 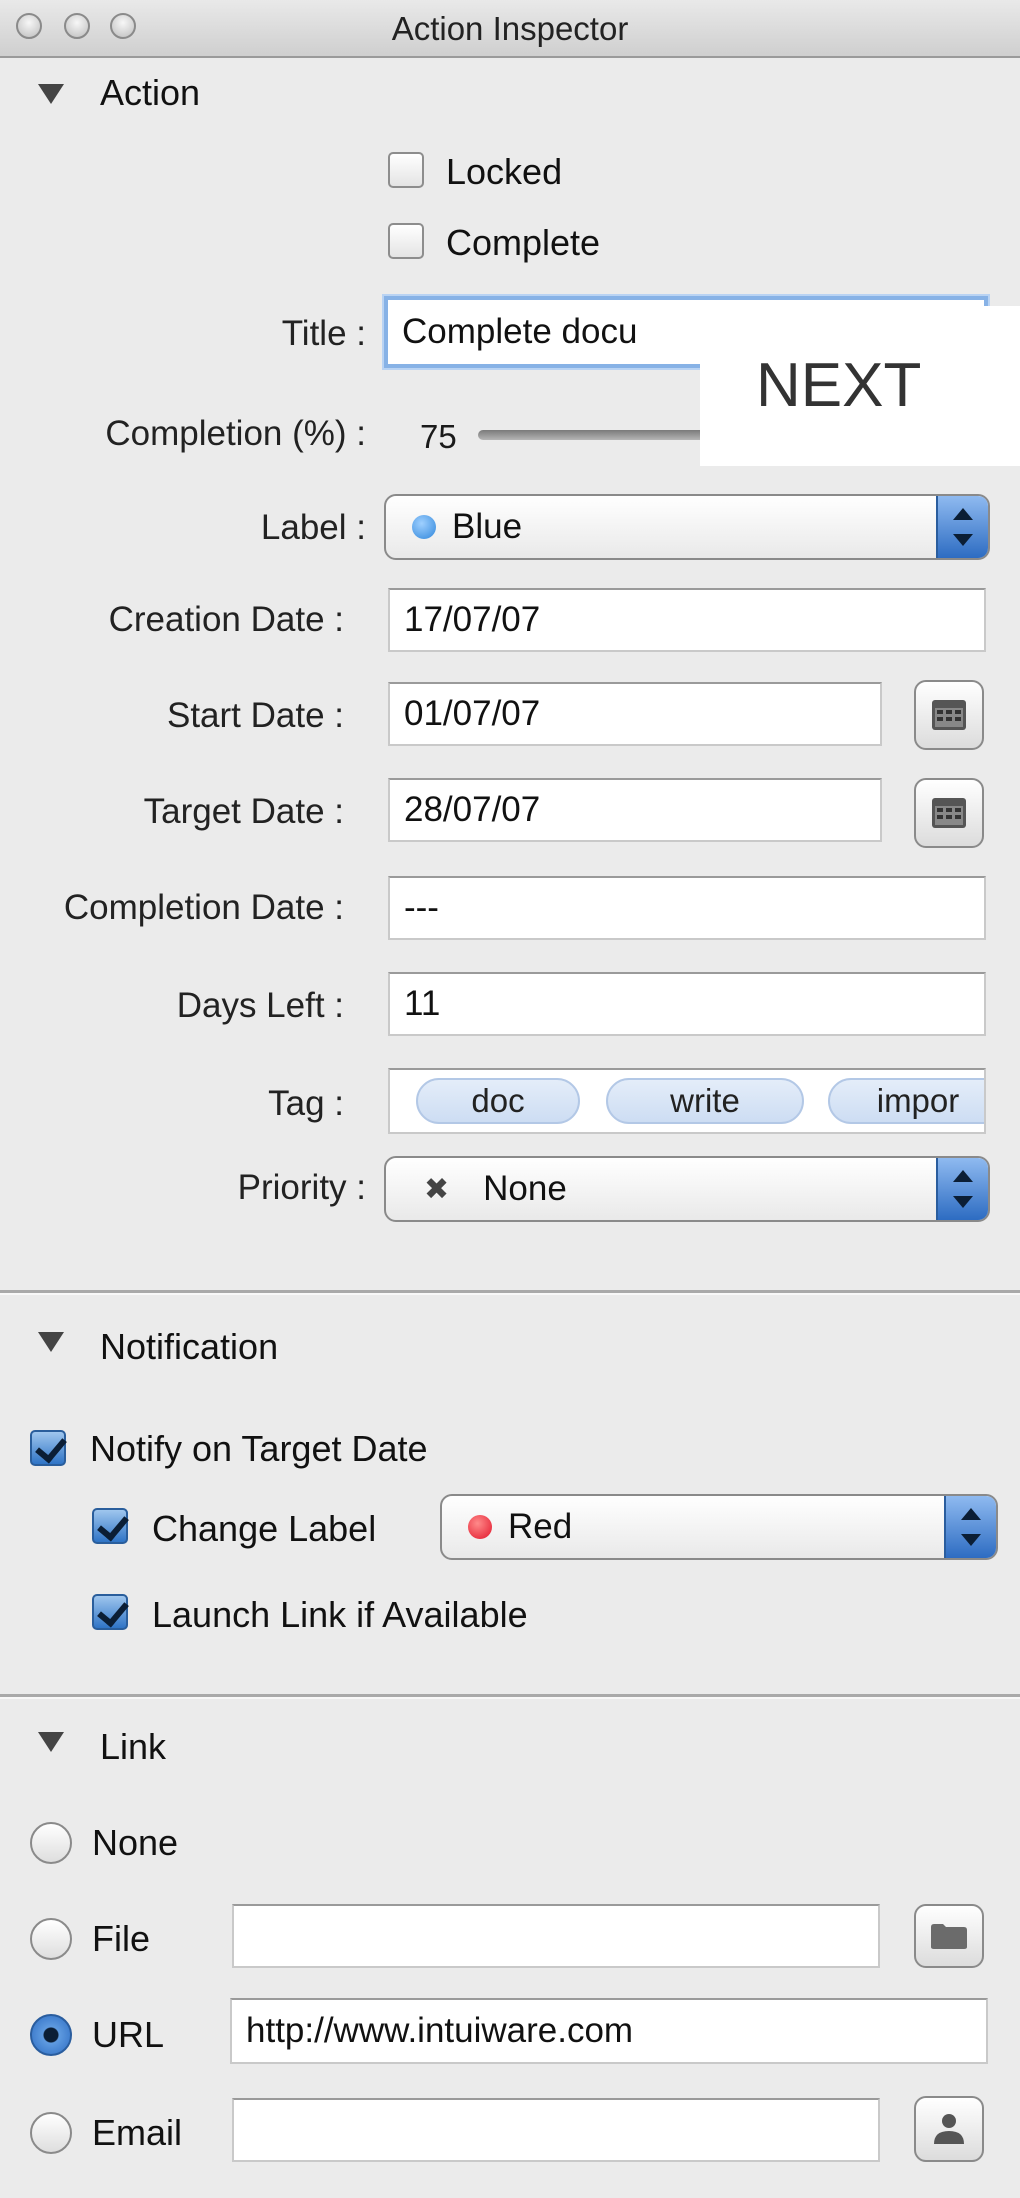 I want to click on choose-file-button, so click(x=949, y=1936).